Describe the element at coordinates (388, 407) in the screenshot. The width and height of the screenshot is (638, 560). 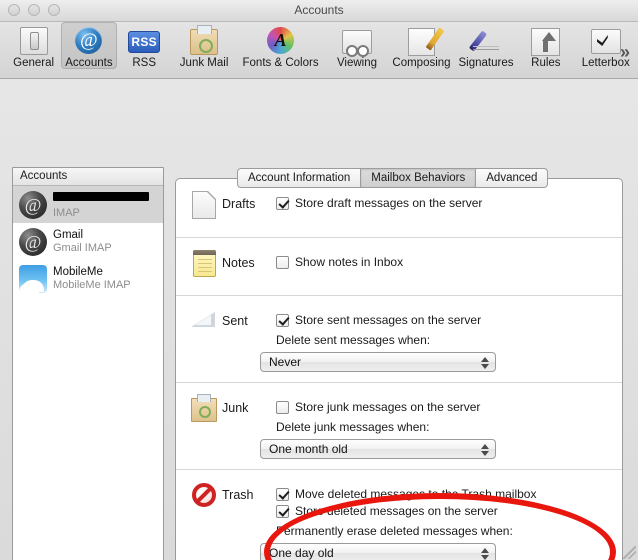
I see `checkbox-label: Store junk messages on the server` at that location.